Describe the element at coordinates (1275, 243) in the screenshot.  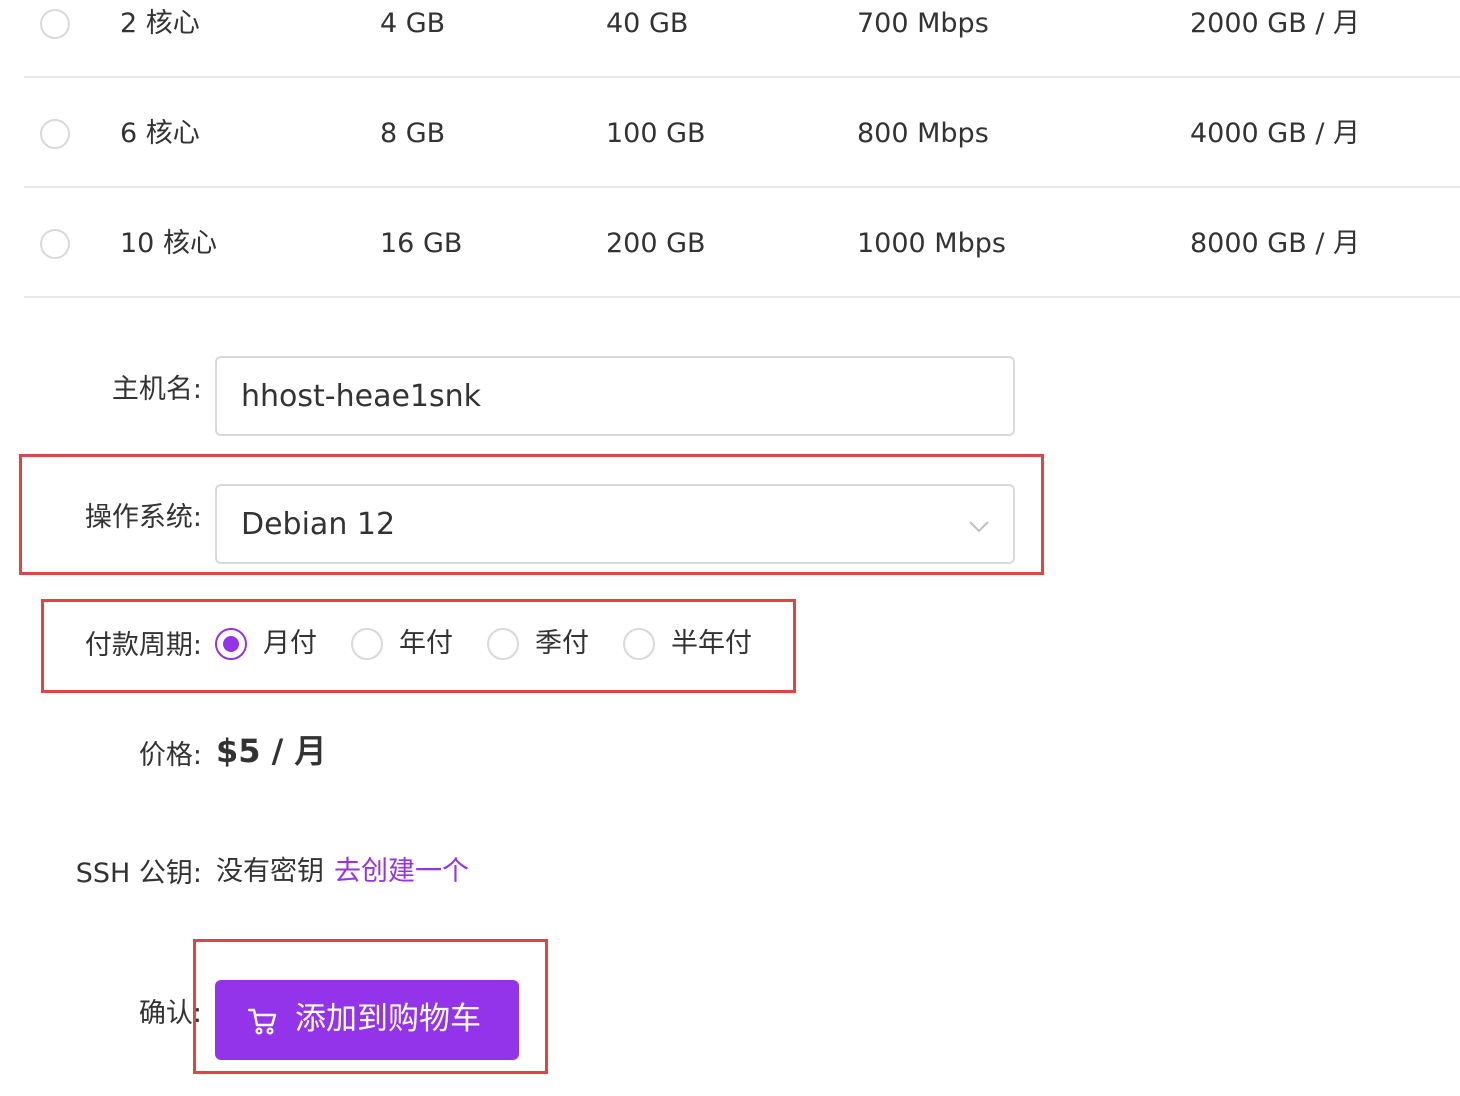
I see `plan-traffic: 8000 GB / 月` at that location.